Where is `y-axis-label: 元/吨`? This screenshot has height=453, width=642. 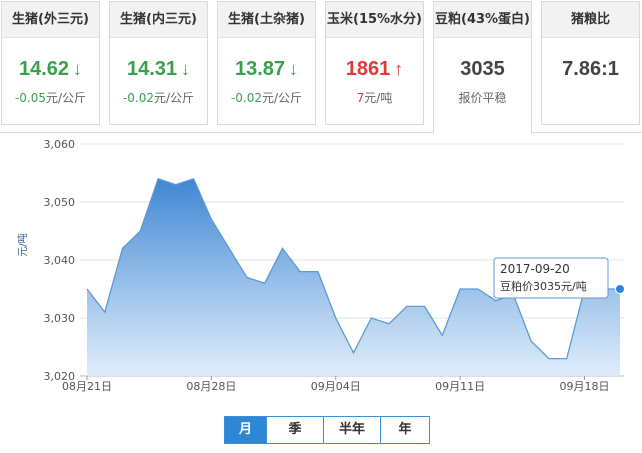 y-axis-label: 元/吨 is located at coordinates (22, 244).